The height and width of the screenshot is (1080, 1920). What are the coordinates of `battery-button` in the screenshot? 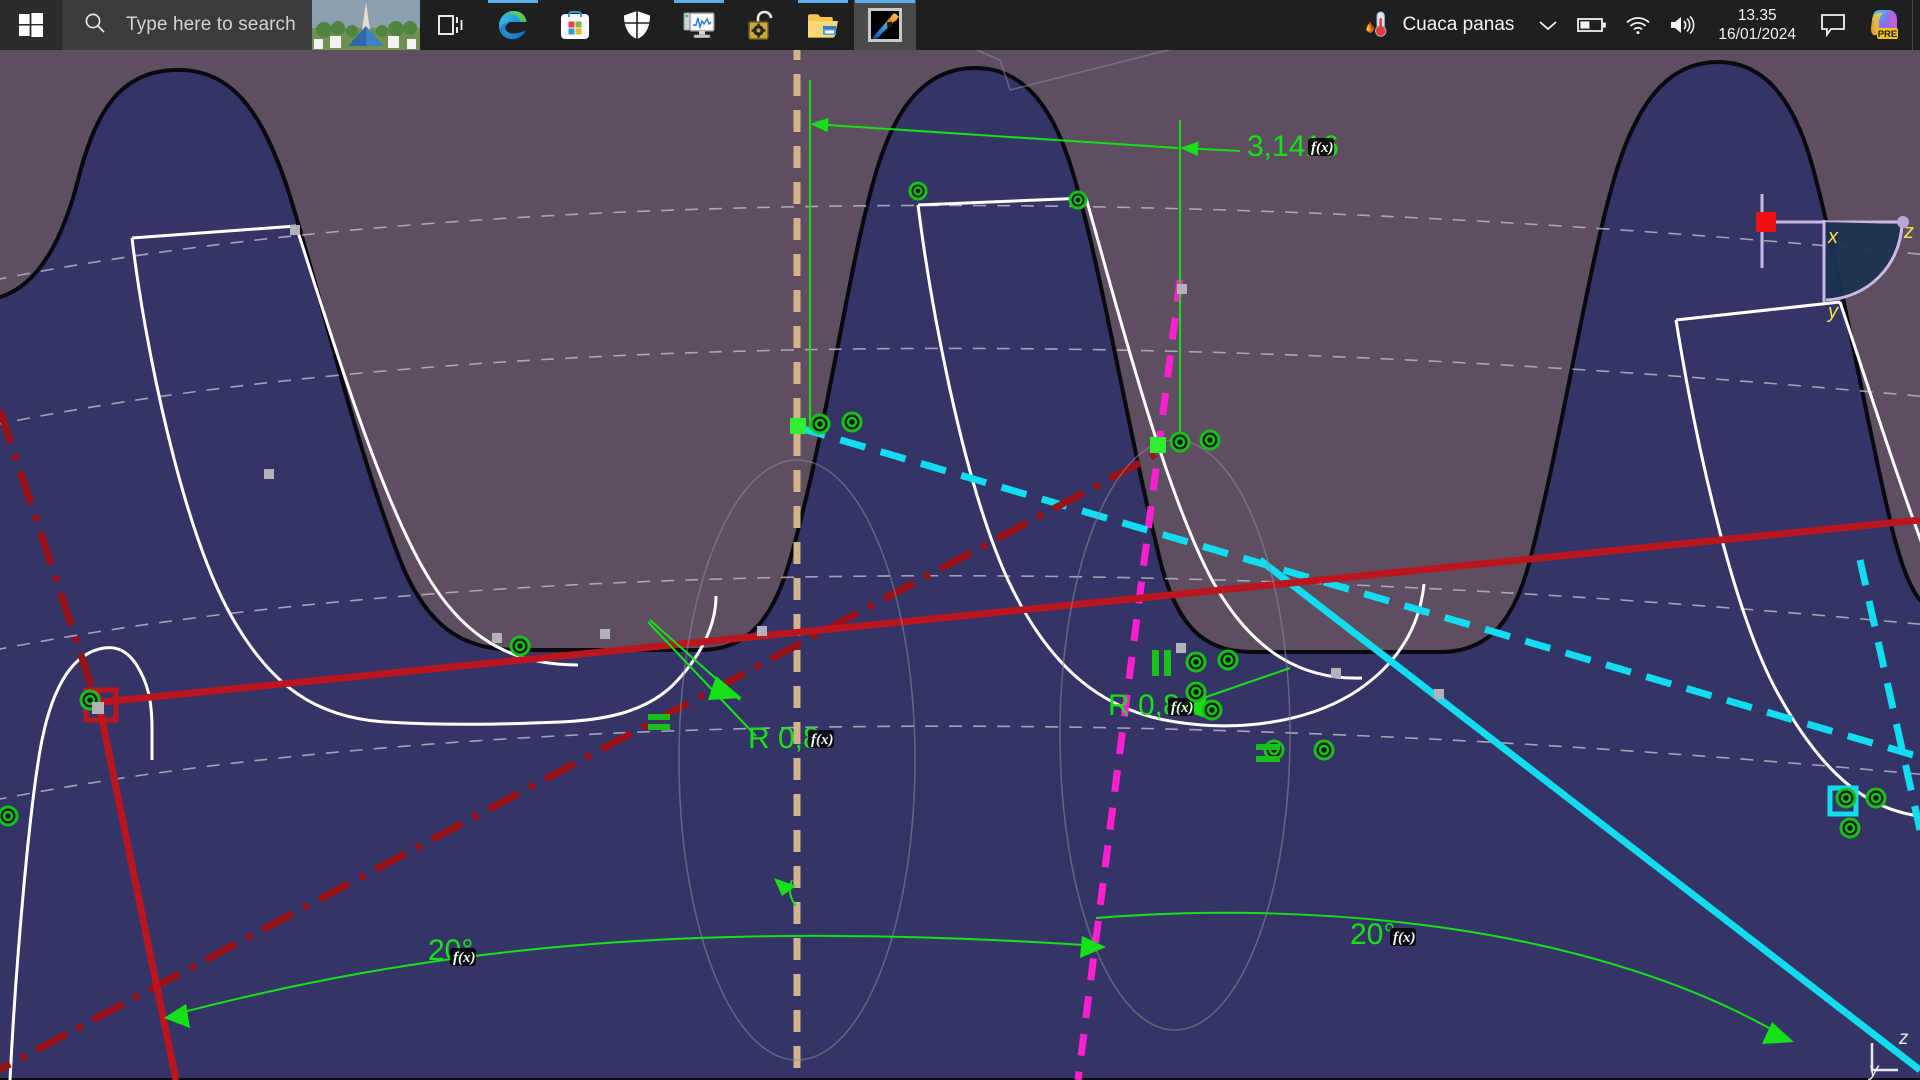 It's located at (1592, 25).